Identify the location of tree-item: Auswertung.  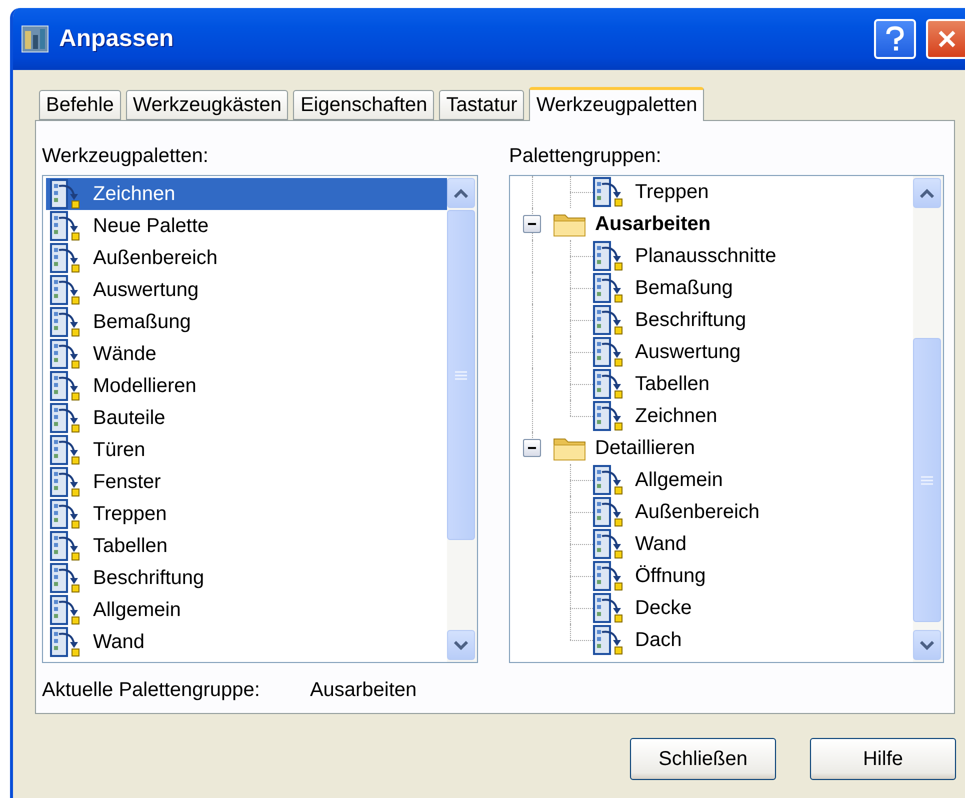
(711, 352).